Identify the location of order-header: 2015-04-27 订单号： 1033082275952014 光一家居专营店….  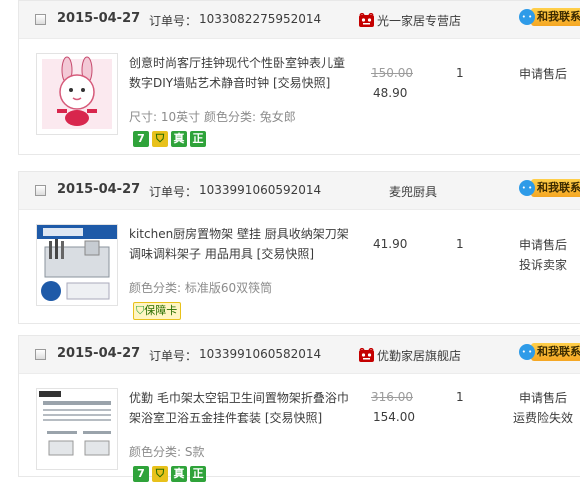
(299, 20).